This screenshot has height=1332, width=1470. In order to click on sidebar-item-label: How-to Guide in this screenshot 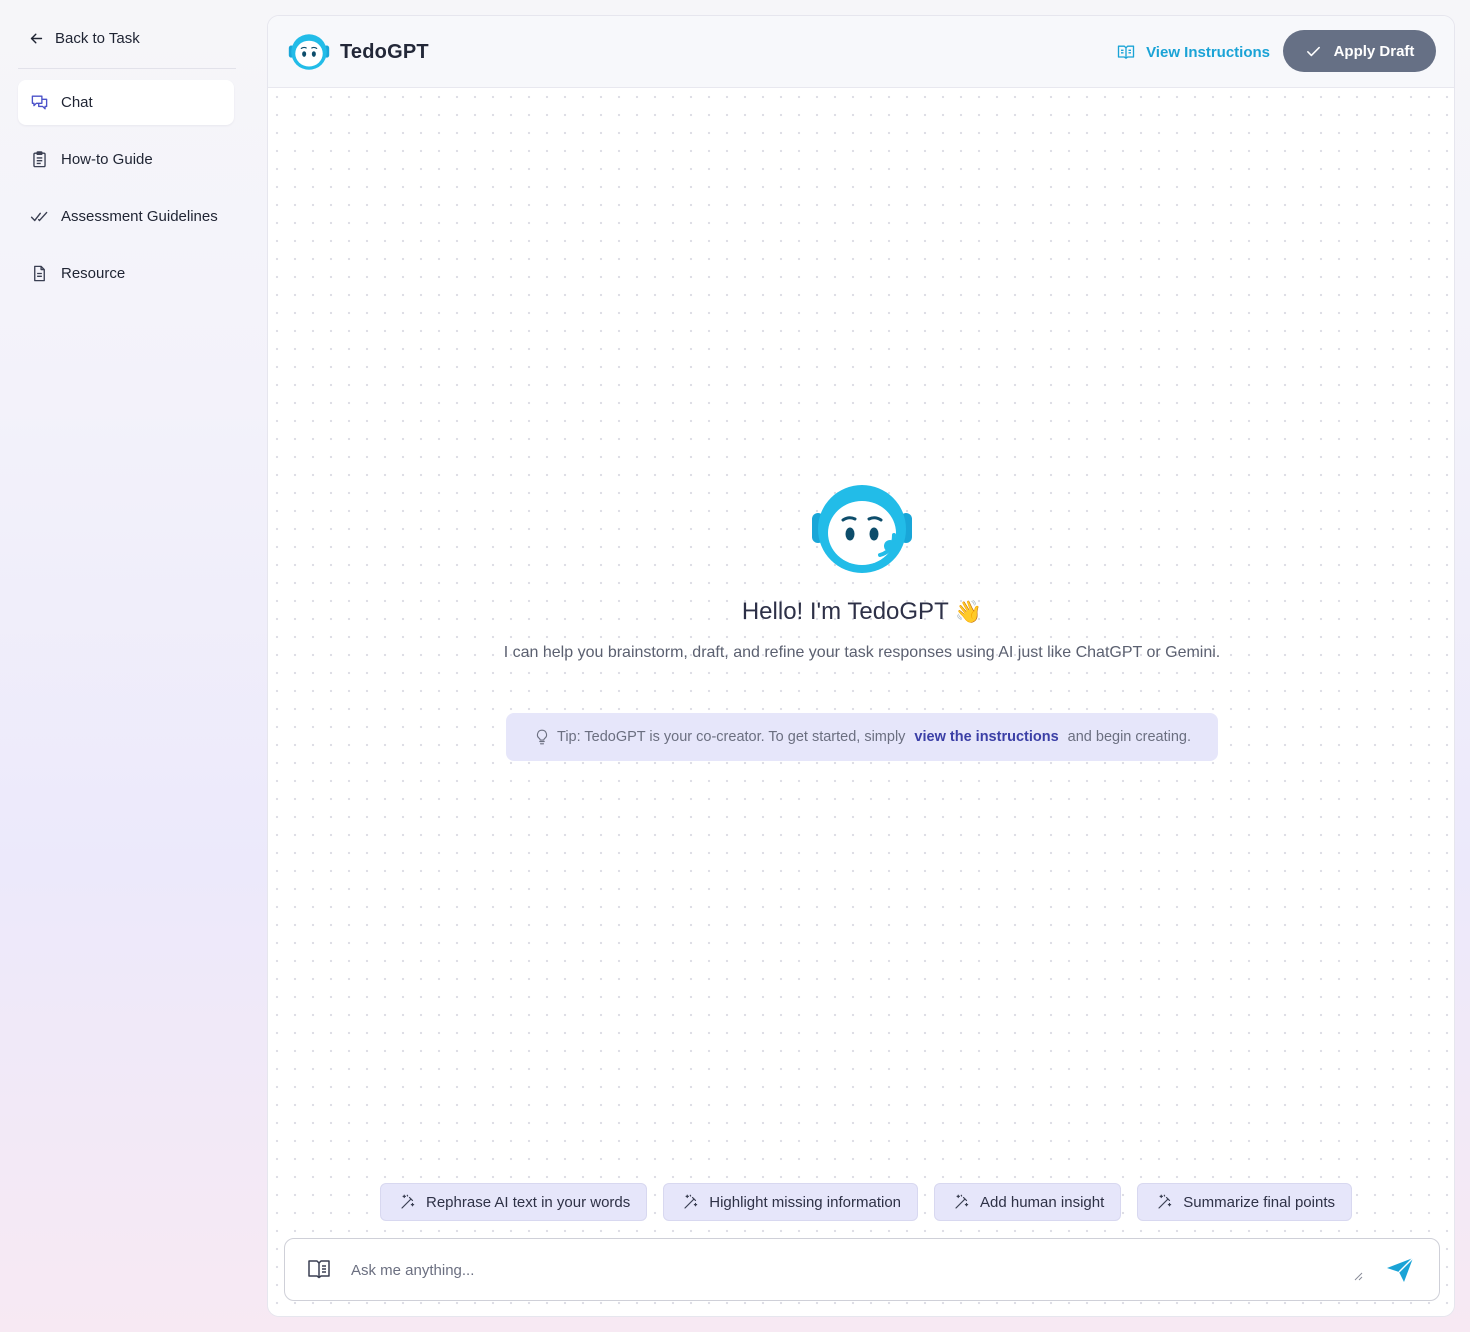, I will do `click(107, 159)`.